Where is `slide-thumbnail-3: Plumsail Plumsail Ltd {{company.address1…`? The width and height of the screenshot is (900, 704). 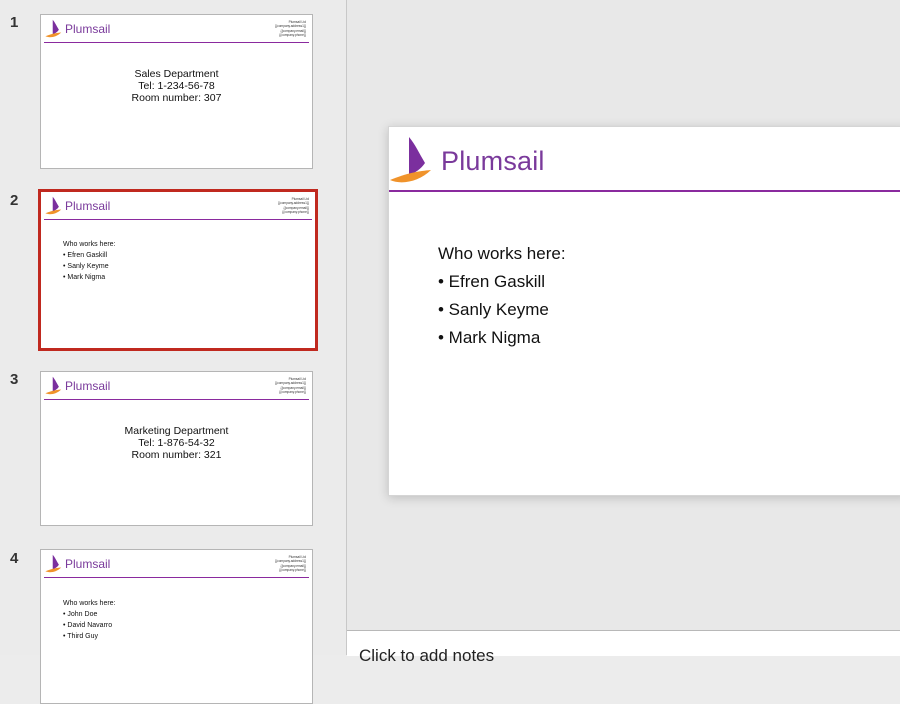
slide-thumbnail-3: Plumsail Plumsail Ltd {{company.address1… is located at coordinates (176, 448).